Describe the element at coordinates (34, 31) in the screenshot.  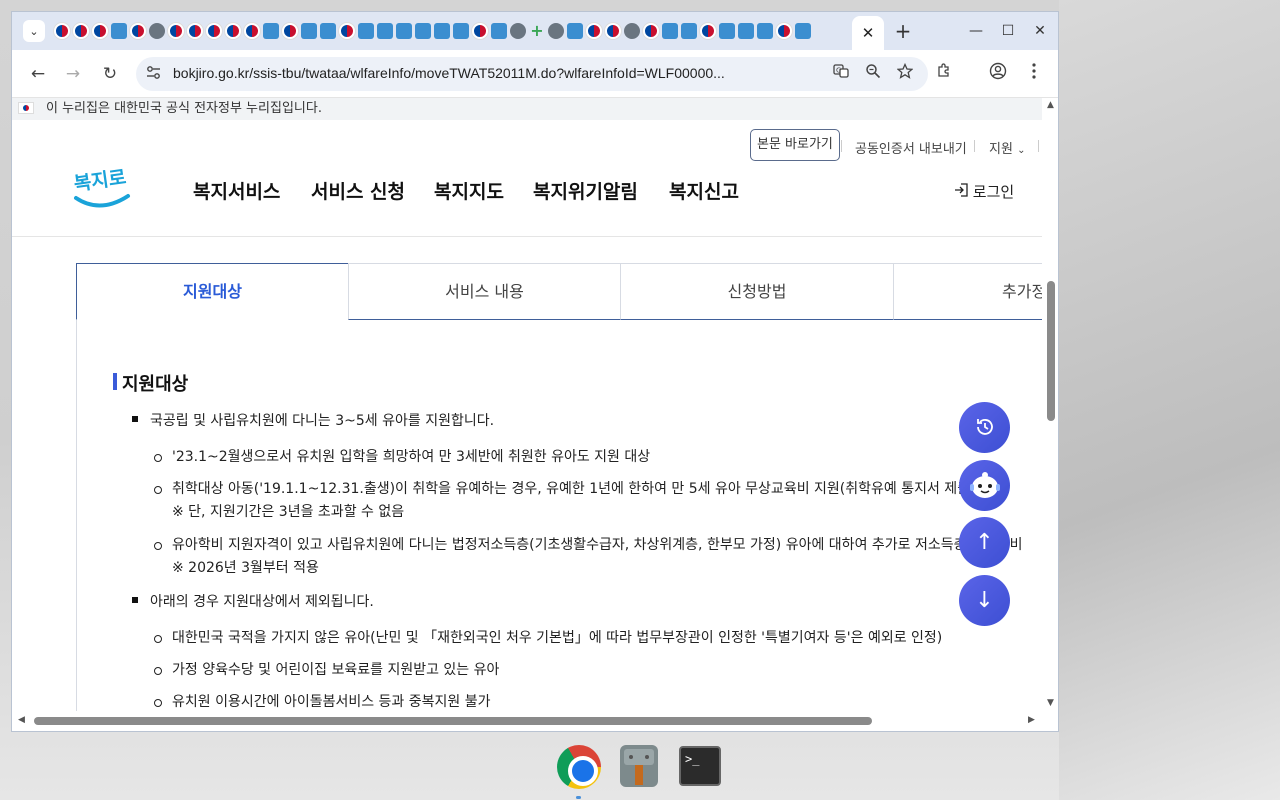
I see `tab-search-button: ⌄` at that location.